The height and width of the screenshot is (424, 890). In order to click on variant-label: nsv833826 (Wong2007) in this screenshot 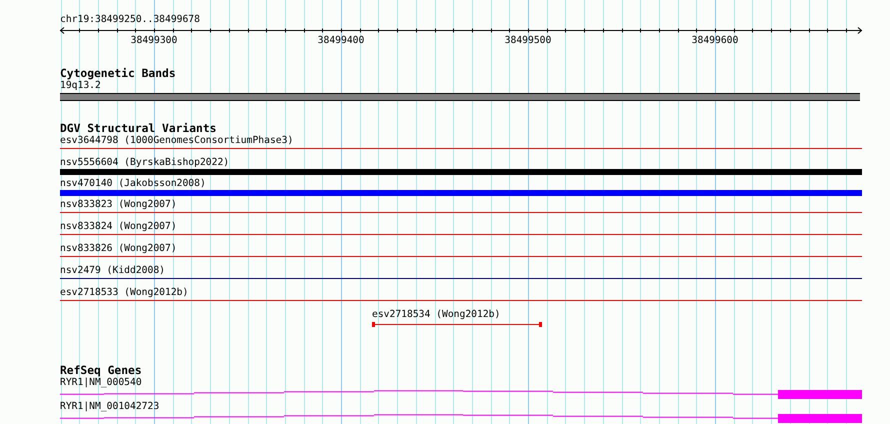, I will do `click(118, 249)`.